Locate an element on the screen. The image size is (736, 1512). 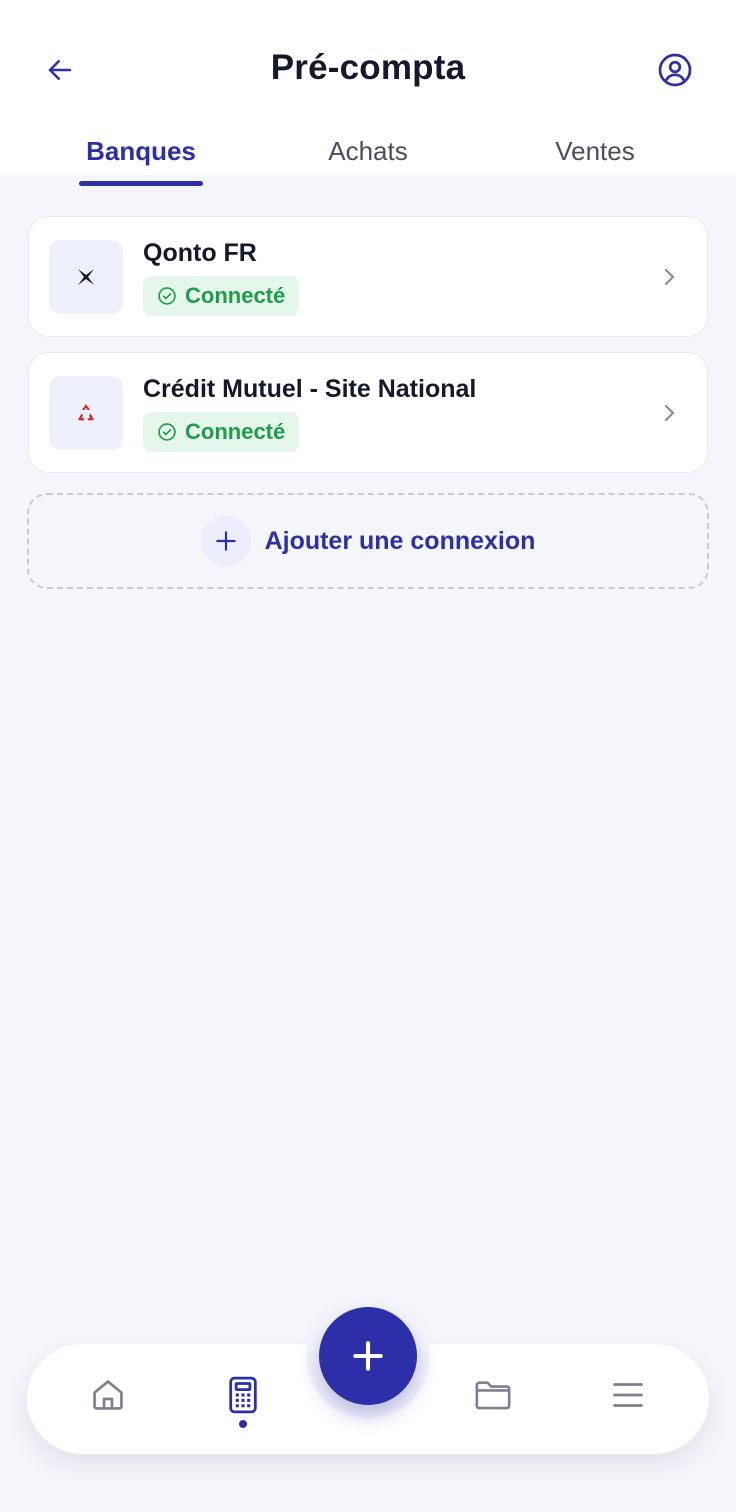
nav-precompta is located at coordinates (243, 1395).